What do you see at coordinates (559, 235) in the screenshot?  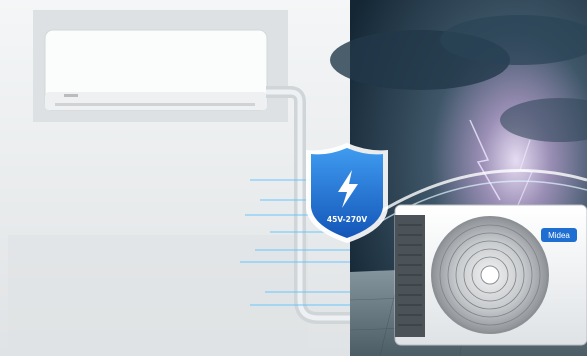 I see `brand-label: Midea` at bounding box center [559, 235].